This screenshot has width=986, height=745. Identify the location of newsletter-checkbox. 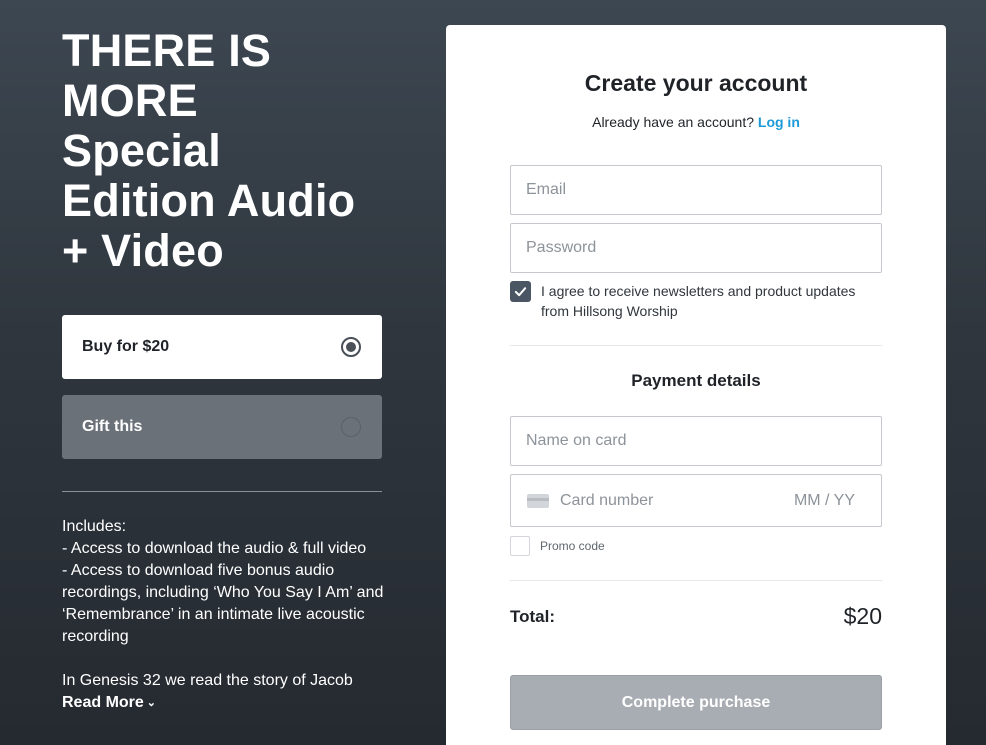
(520, 291).